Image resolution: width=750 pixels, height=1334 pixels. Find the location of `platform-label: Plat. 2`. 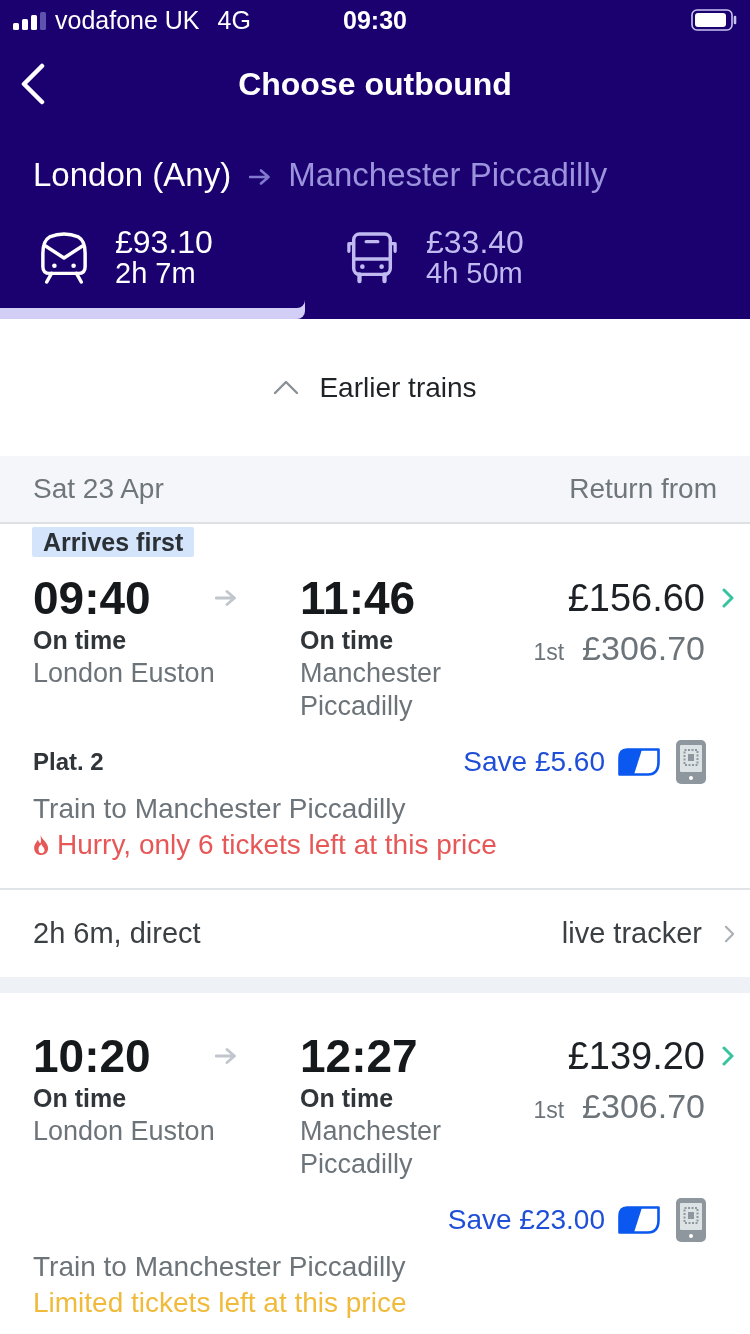

platform-label: Plat. 2 is located at coordinates (68, 762).